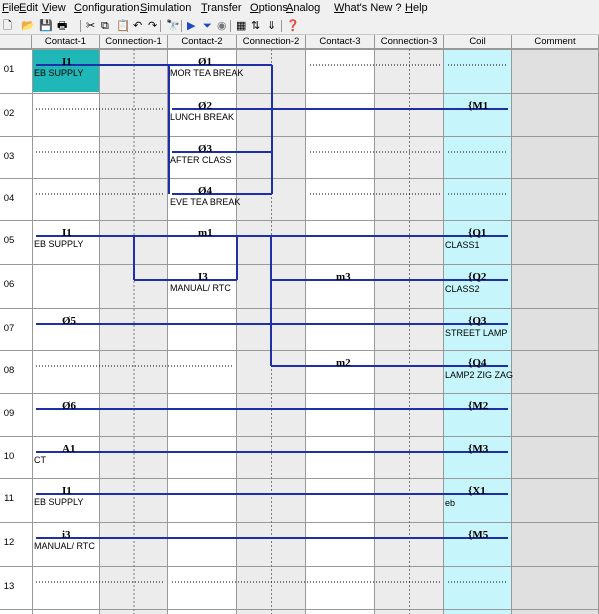 This screenshot has width=599, height=614. I want to click on contact-2-label: LUNCH BREAK, so click(202, 117).